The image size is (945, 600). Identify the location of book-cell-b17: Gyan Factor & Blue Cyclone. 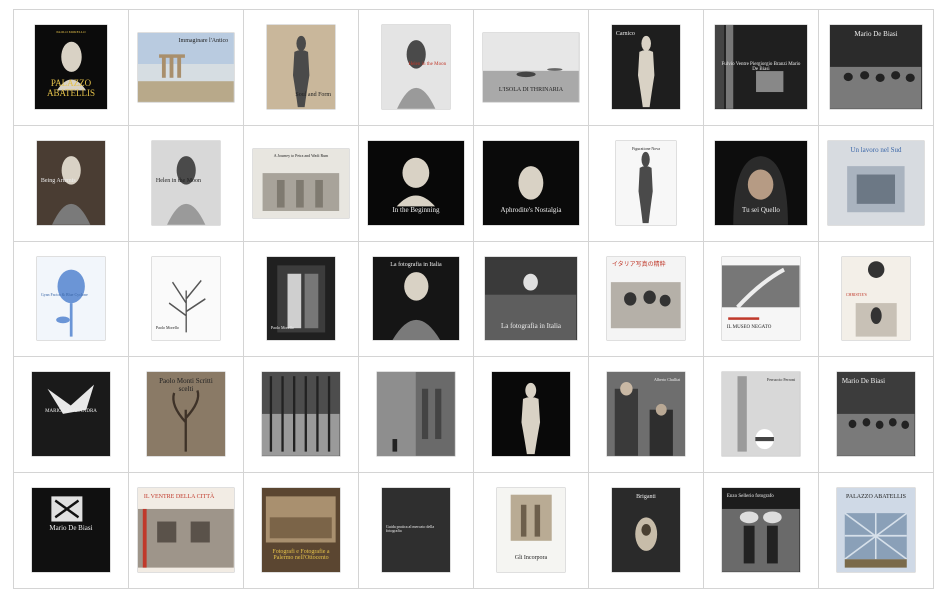
(71, 299).